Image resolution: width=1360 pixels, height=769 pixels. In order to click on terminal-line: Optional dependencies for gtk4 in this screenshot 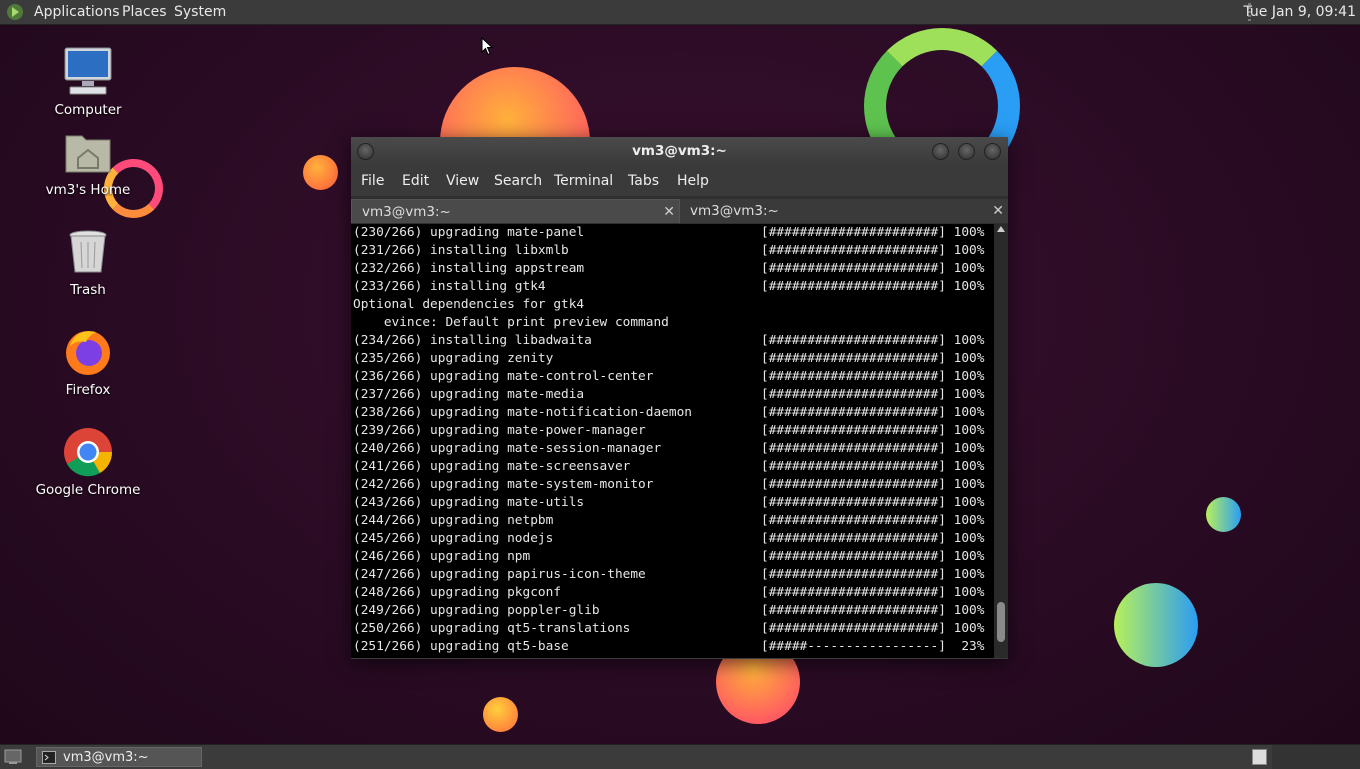, I will do `click(469, 304)`.